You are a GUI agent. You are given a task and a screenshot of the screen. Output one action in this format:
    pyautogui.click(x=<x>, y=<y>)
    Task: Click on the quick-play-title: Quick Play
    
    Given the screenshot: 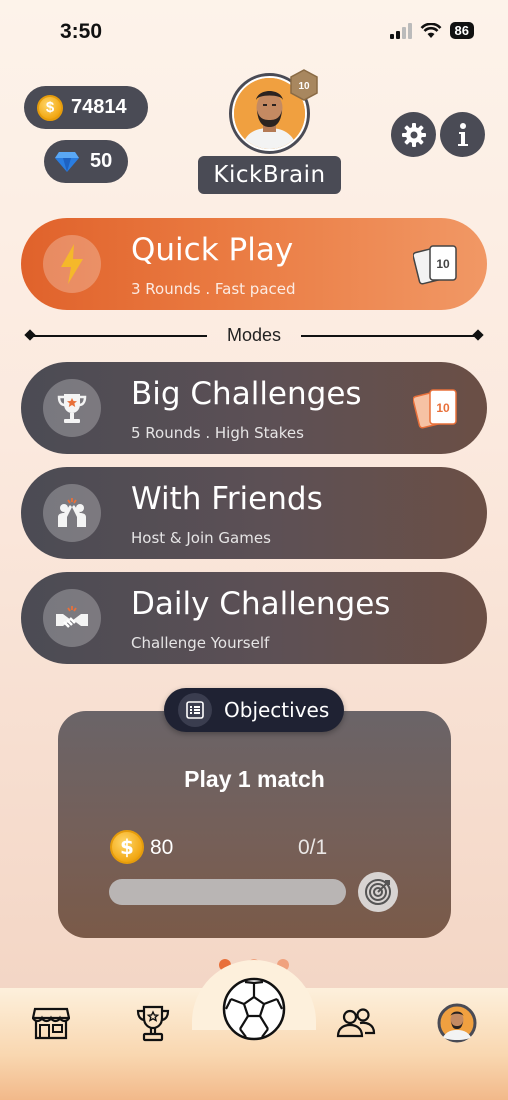 What is the action you would take?
    pyautogui.click(x=212, y=250)
    